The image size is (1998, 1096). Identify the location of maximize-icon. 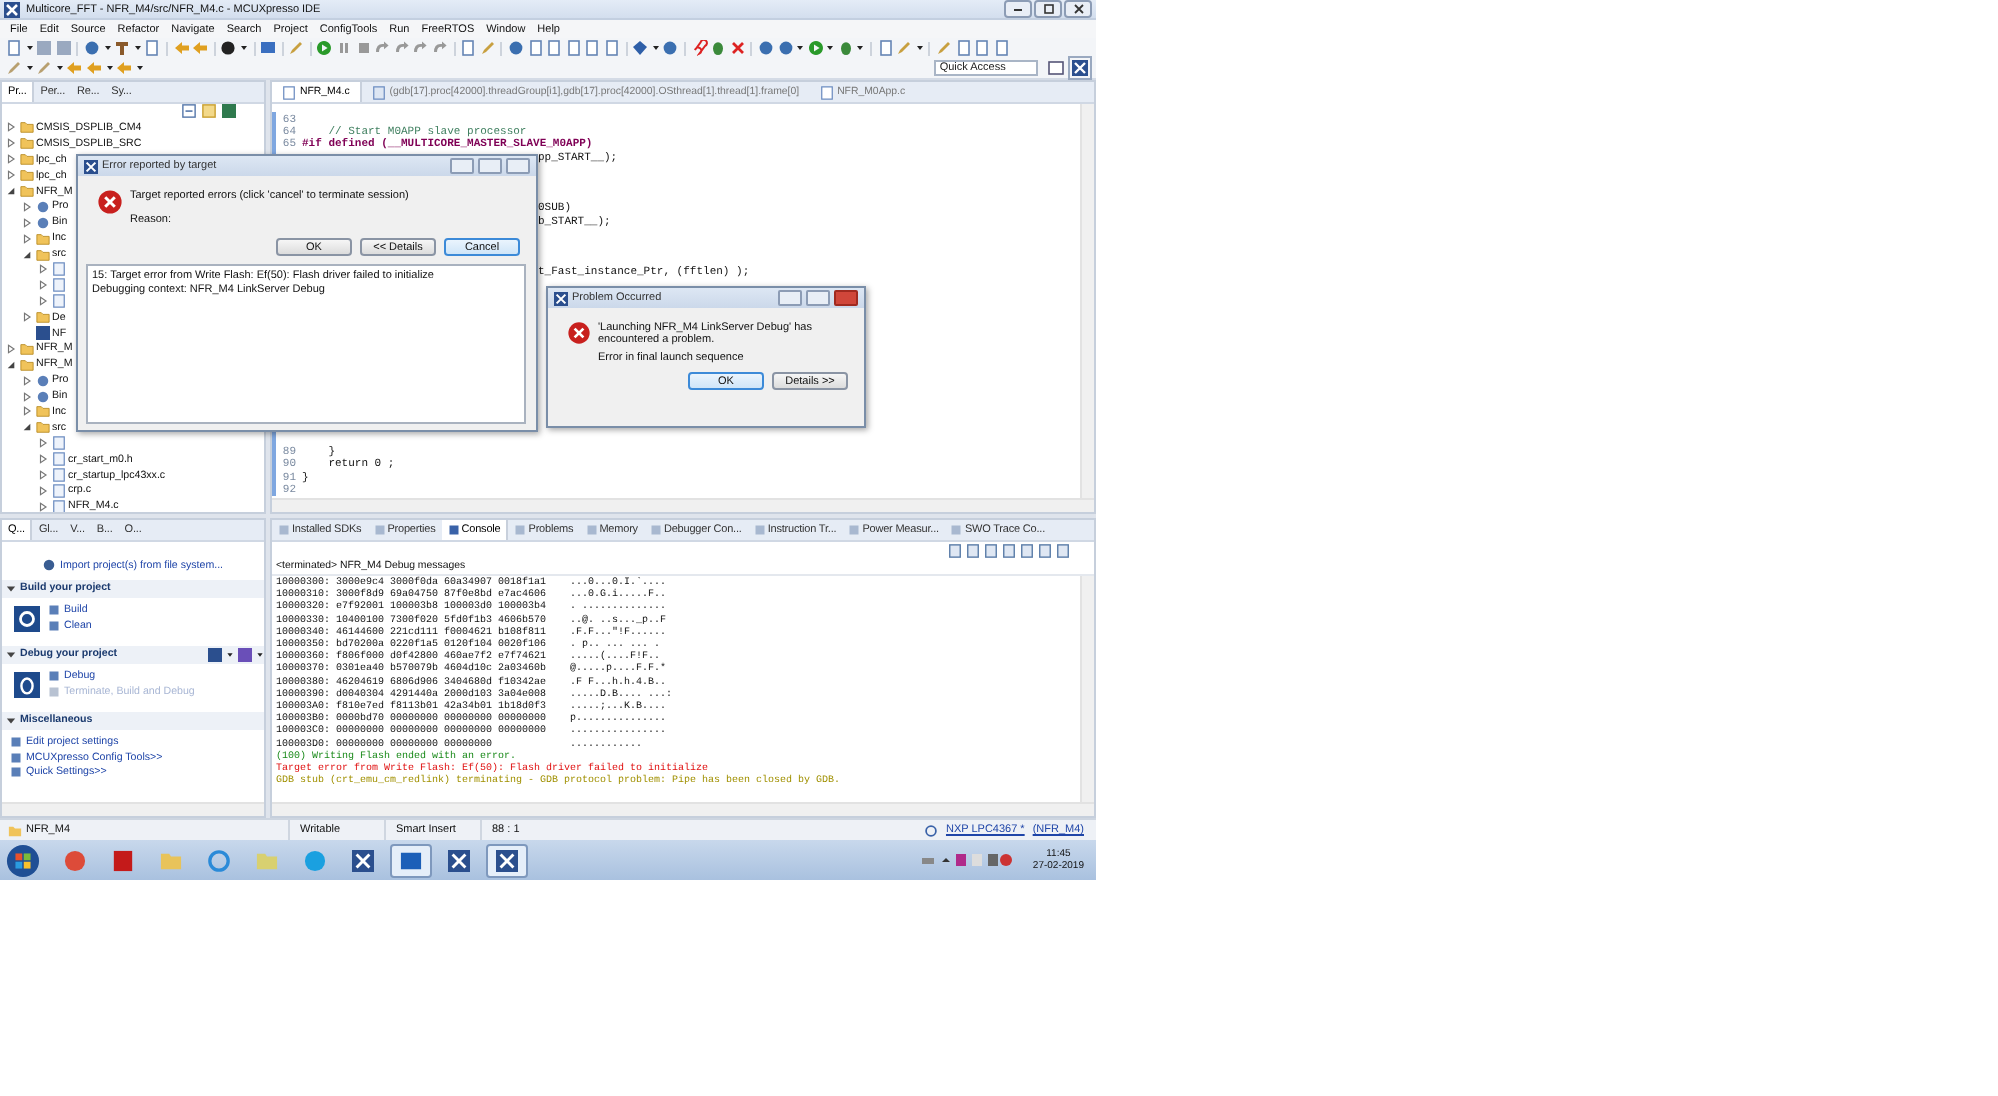
(1048, 9).